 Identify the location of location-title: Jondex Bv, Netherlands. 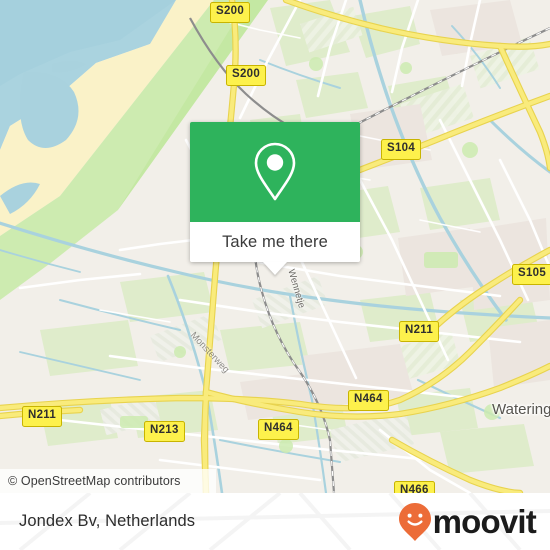
(107, 521).